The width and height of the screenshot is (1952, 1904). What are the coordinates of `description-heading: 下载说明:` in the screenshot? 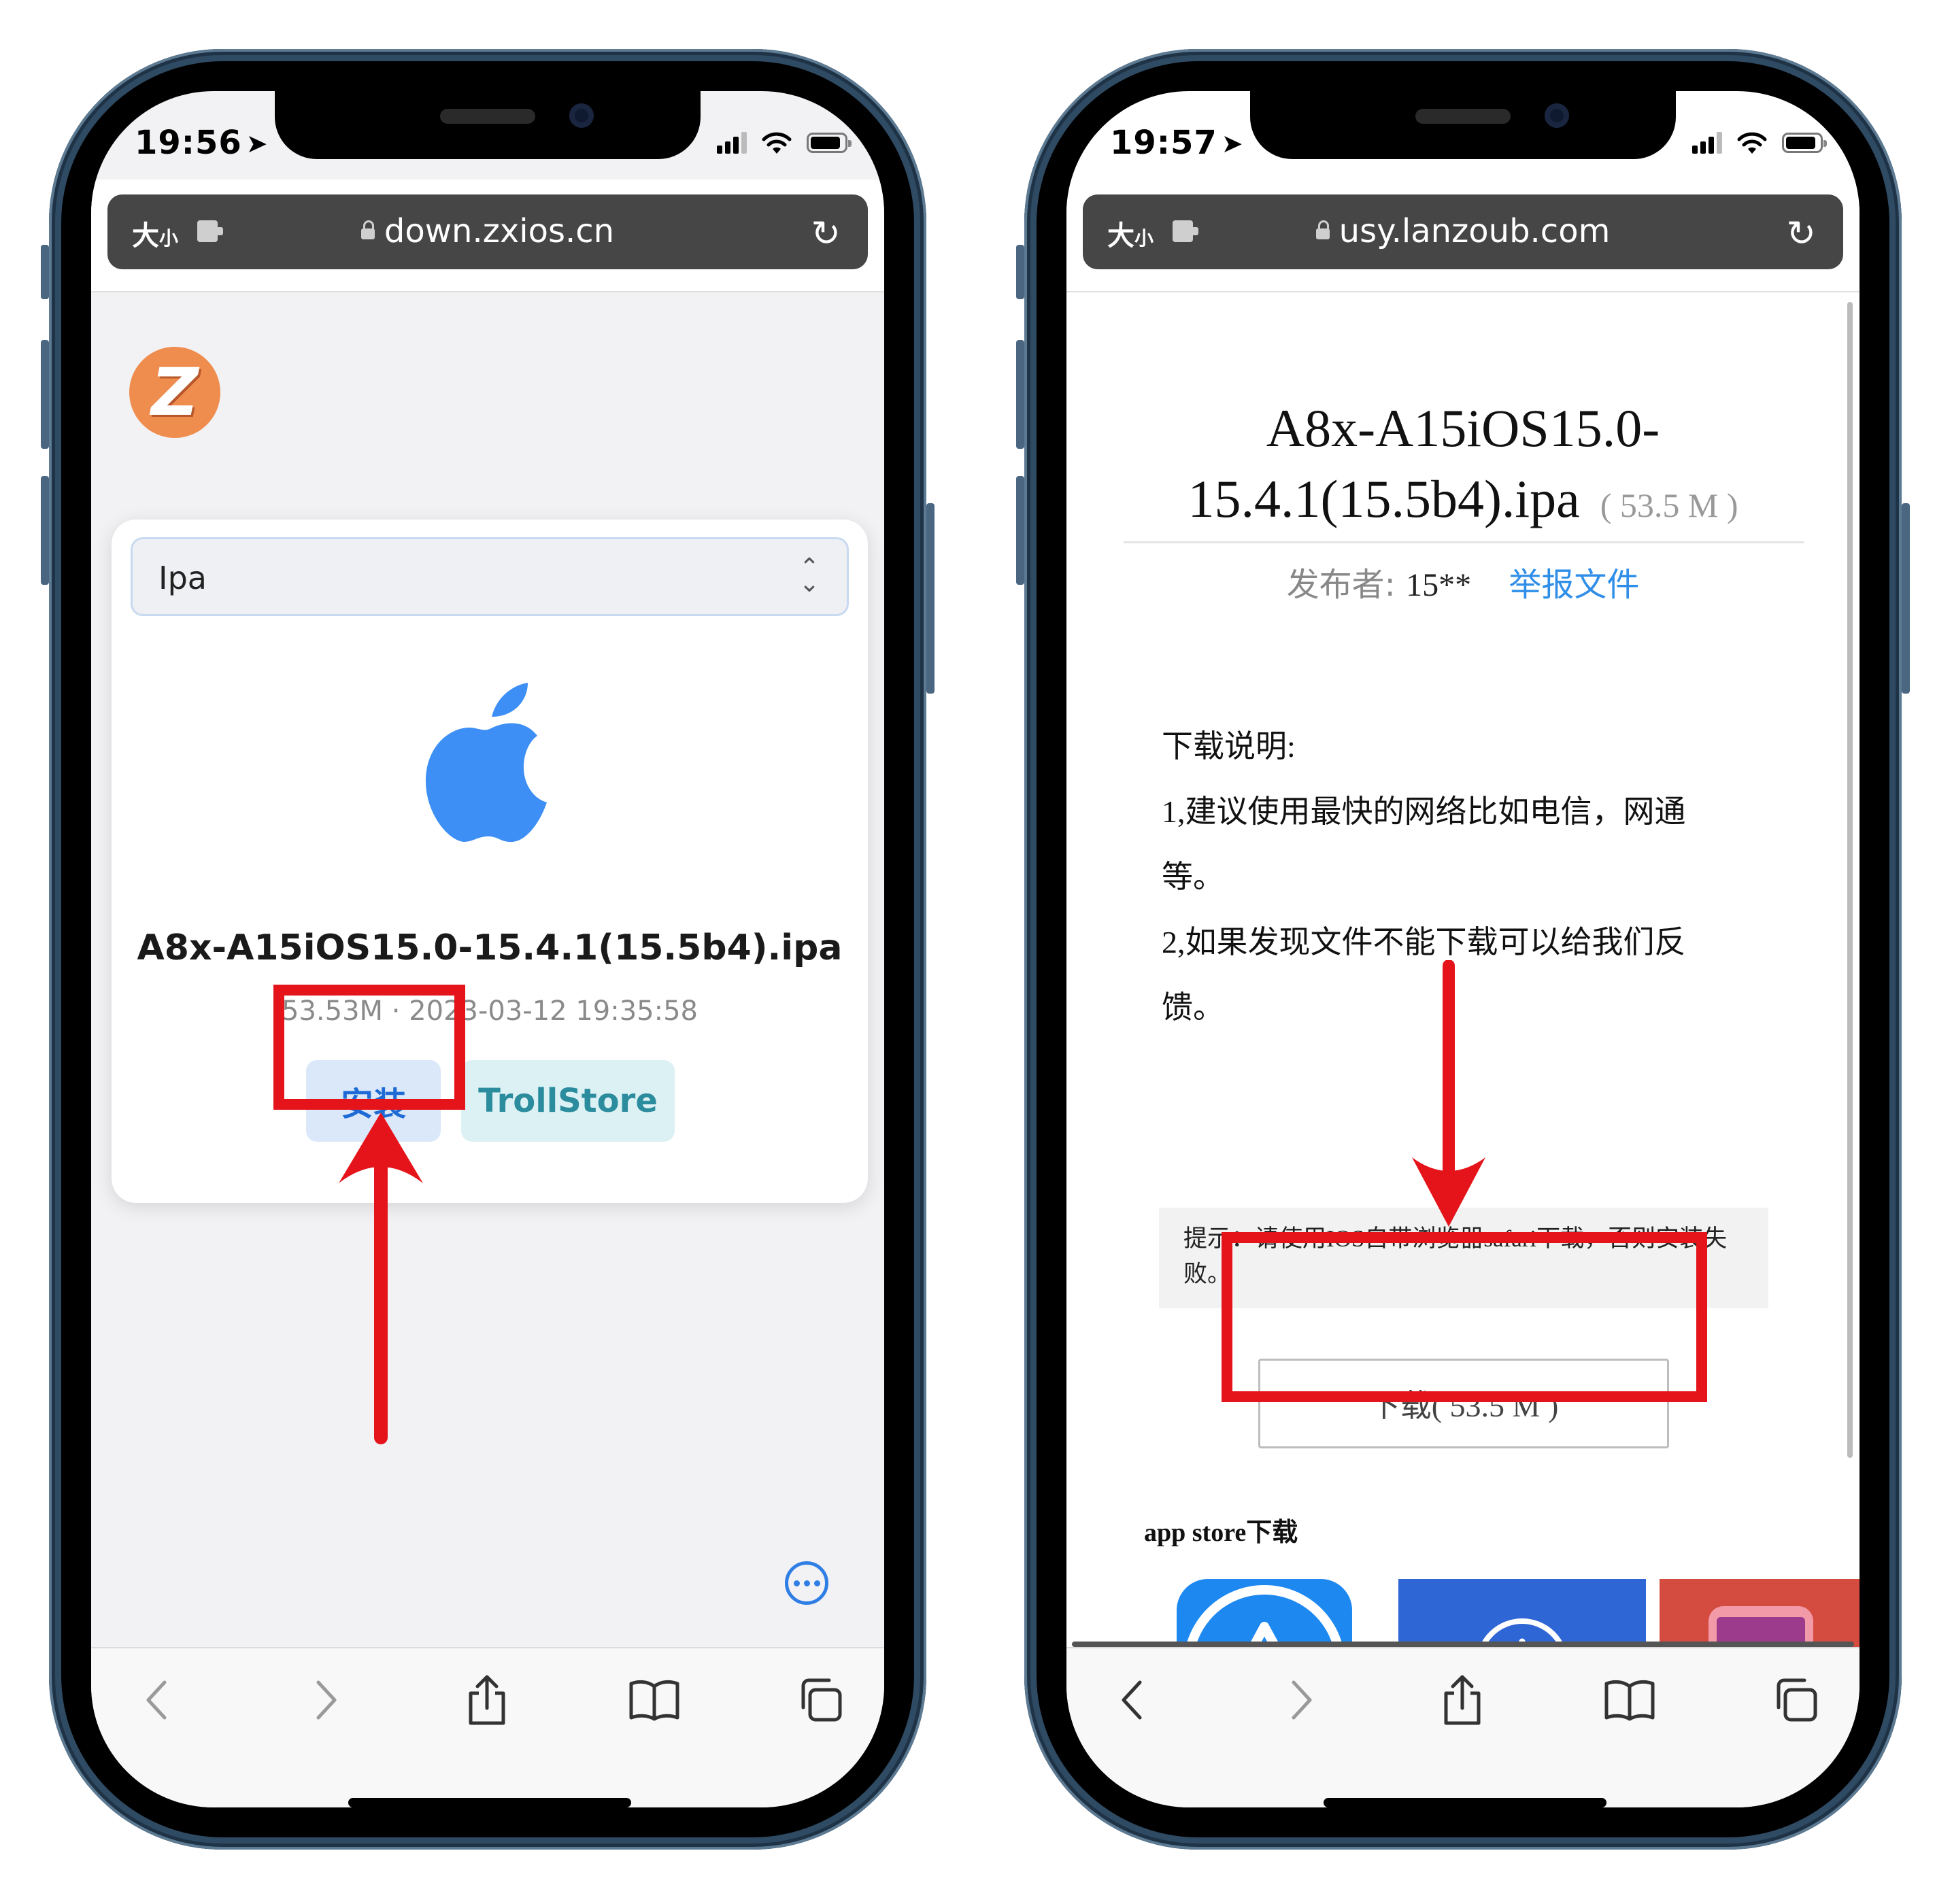 It's located at (1229, 747).